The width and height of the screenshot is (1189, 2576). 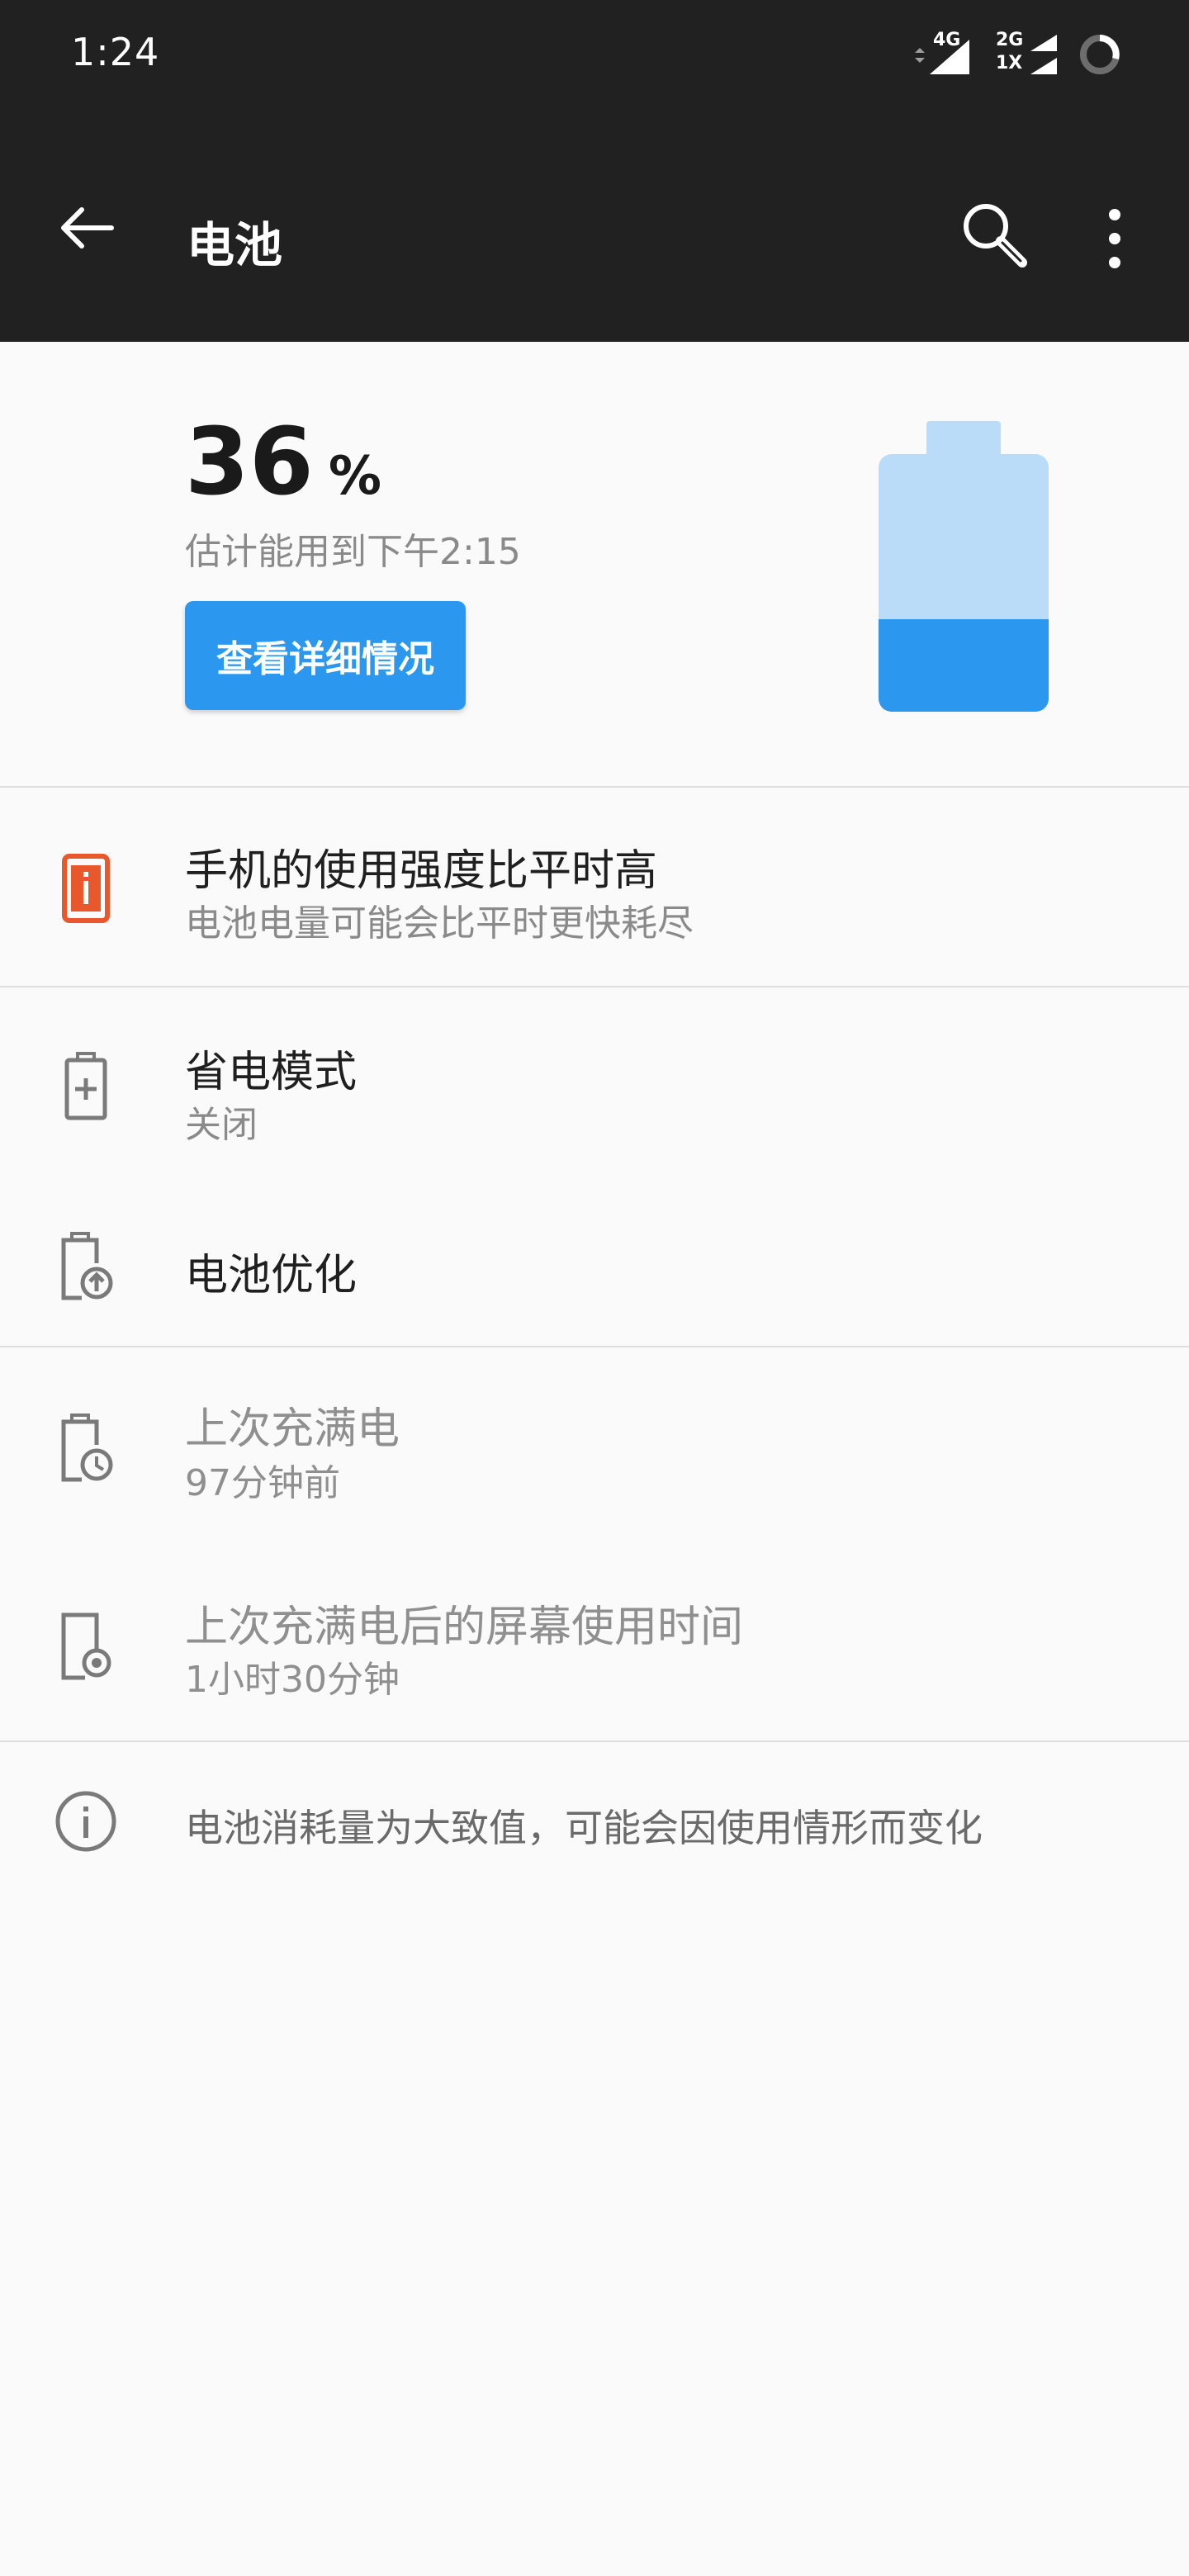 I want to click on battery-usage-note: 电池消耗量为大致值，可能会因使用情形而变化, so click(x=594, y=1824).